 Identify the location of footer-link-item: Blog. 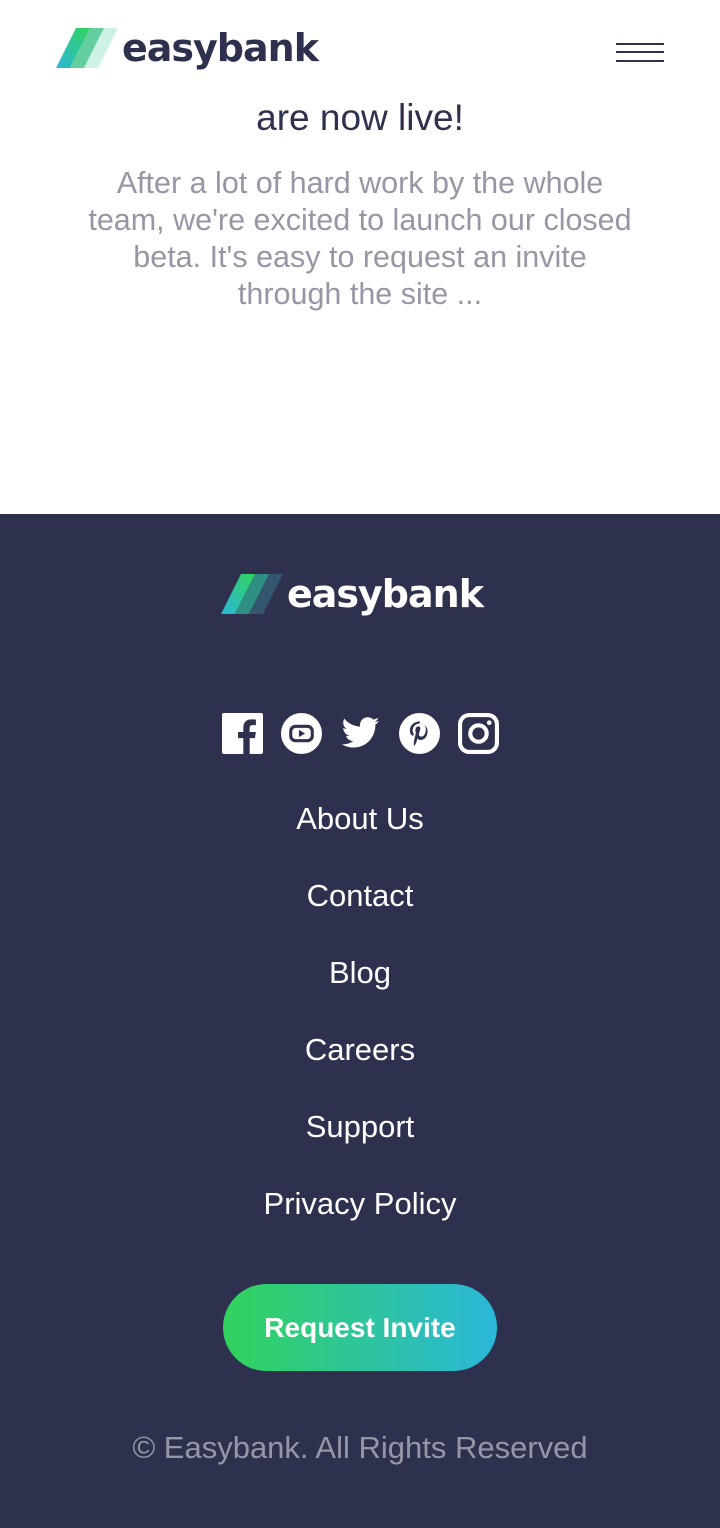
(360, 988).